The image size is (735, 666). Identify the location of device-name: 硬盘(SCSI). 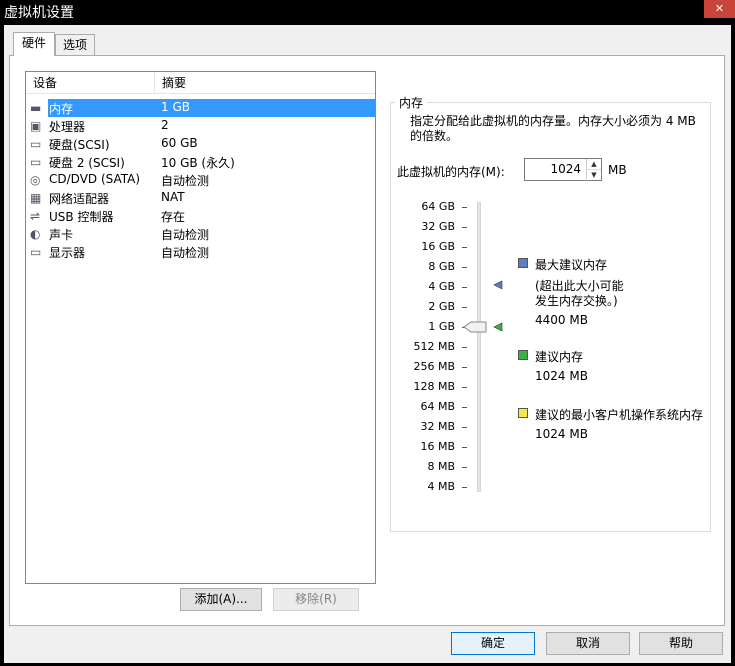
(79, 145).